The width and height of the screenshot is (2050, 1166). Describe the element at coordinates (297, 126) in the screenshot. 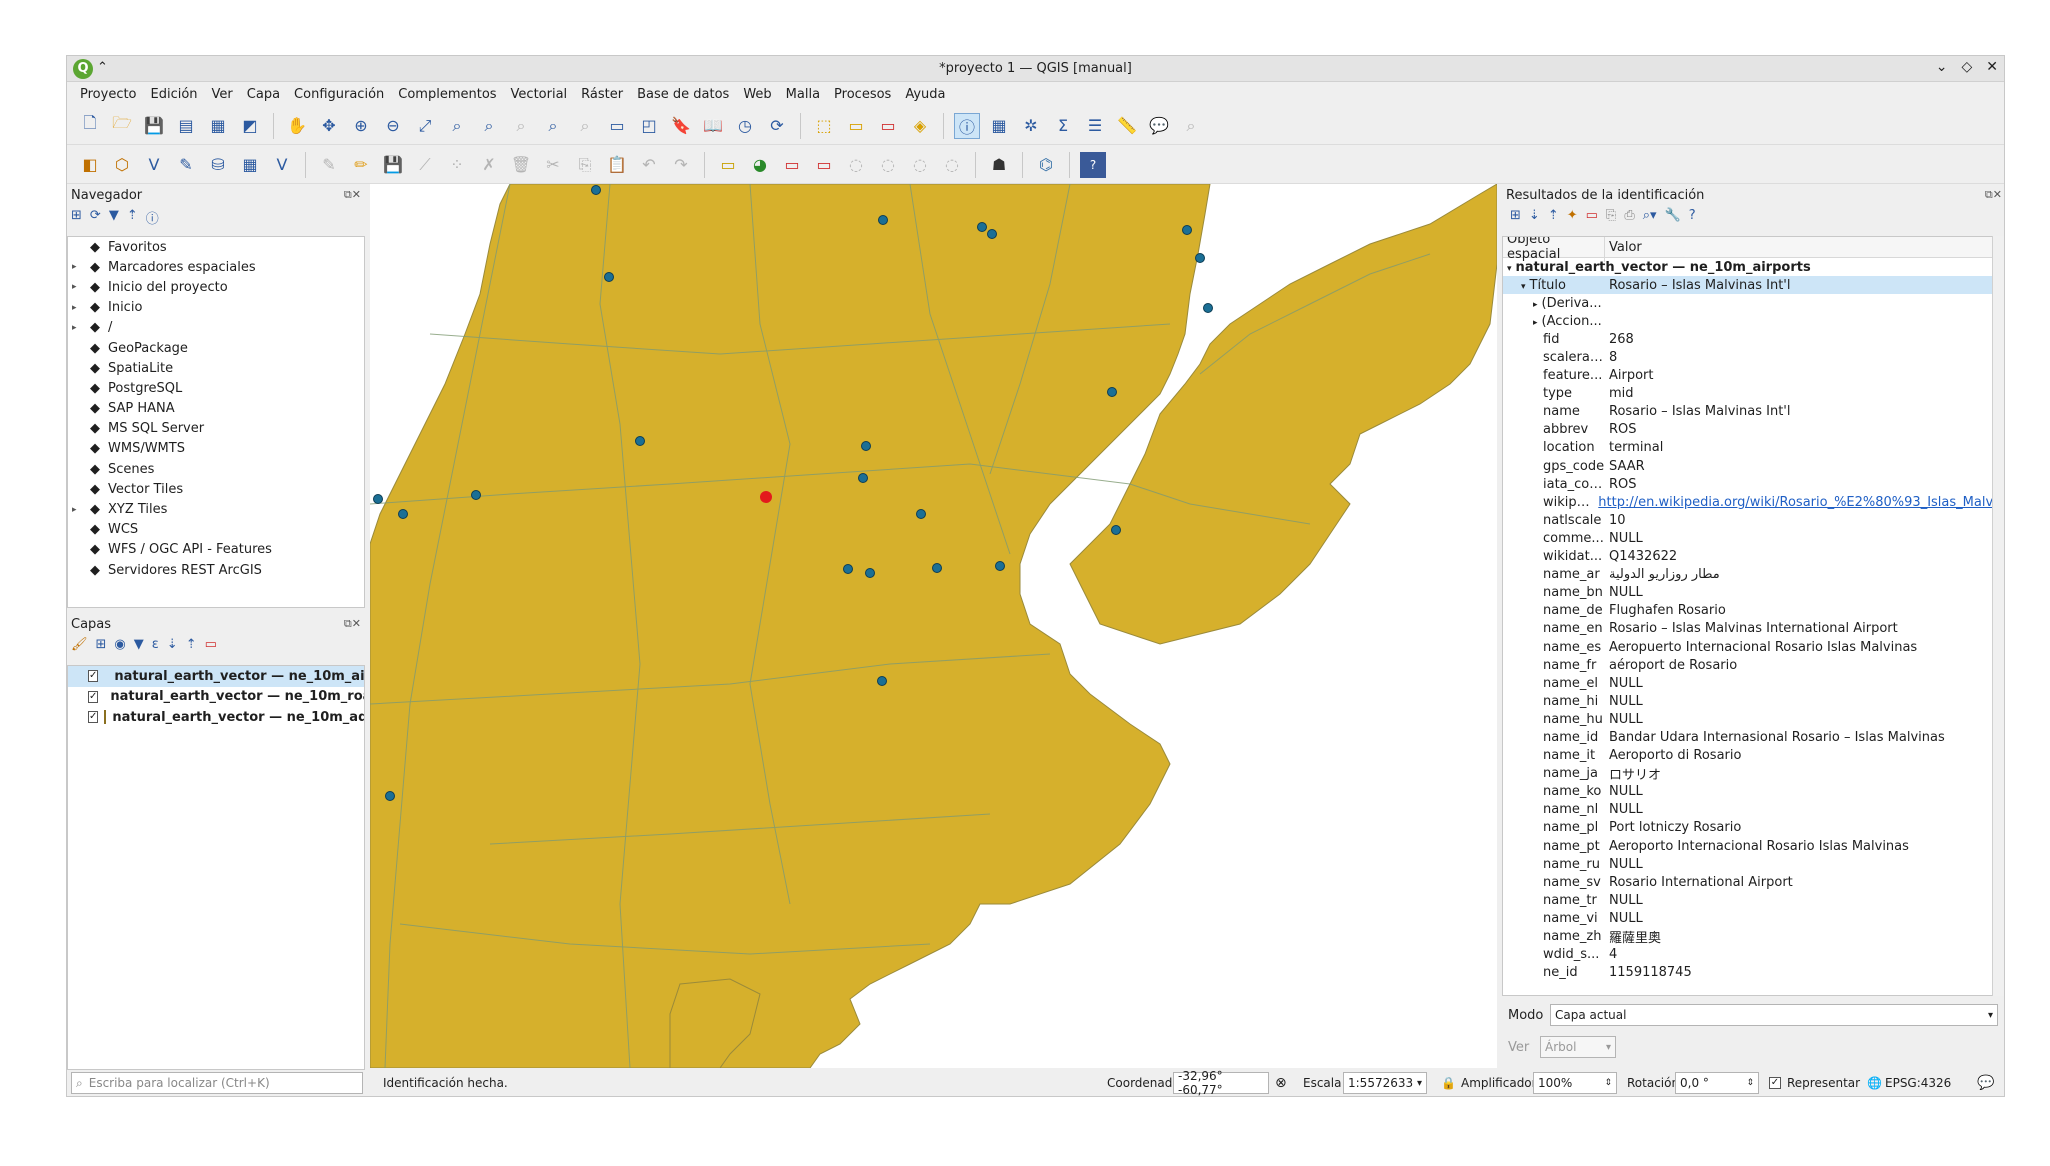

I see `pan-icon: ✋` at that location.